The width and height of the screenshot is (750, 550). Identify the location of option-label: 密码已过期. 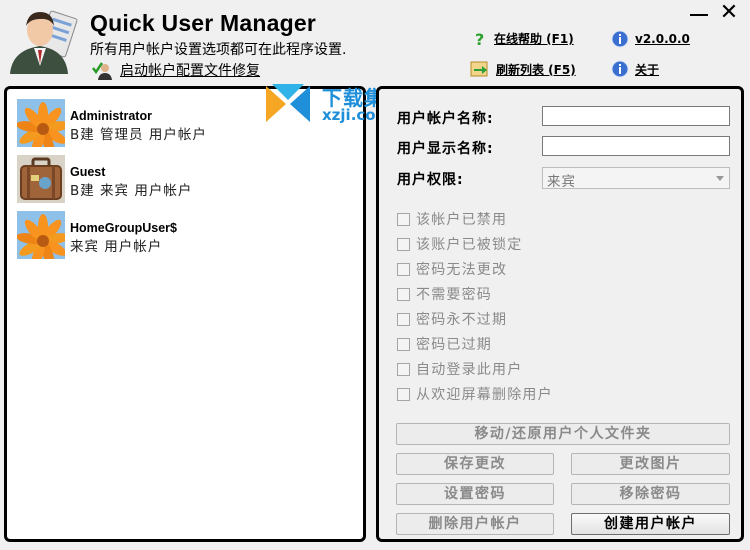
(454, 345).